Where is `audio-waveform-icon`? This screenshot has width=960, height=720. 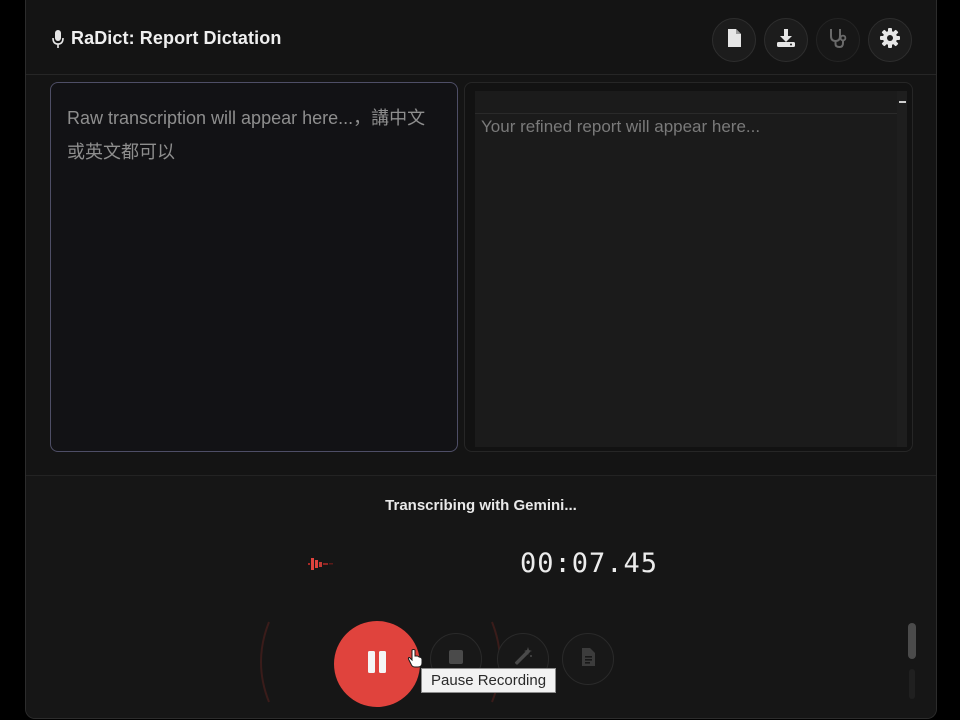 audio-waveform-icon is located at coordinates (321, 566).